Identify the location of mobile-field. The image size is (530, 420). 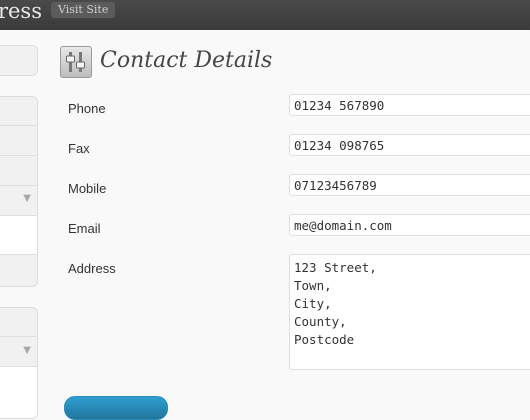
(409, 185).